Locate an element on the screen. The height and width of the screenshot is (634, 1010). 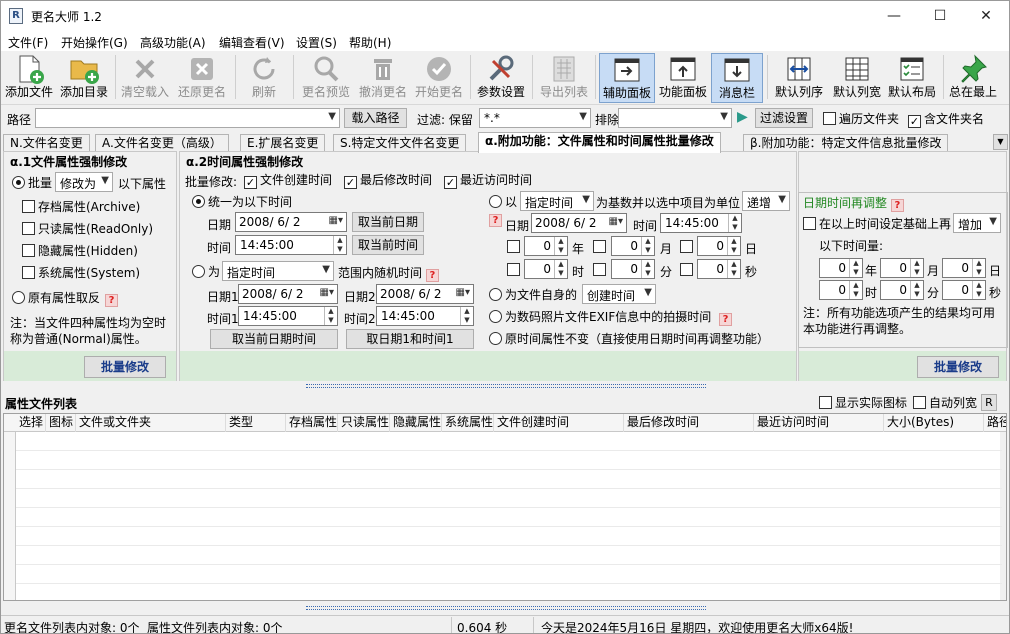
inc-hour-spinner: 0 ▲ ▼ is located at coordinates (546, 269).